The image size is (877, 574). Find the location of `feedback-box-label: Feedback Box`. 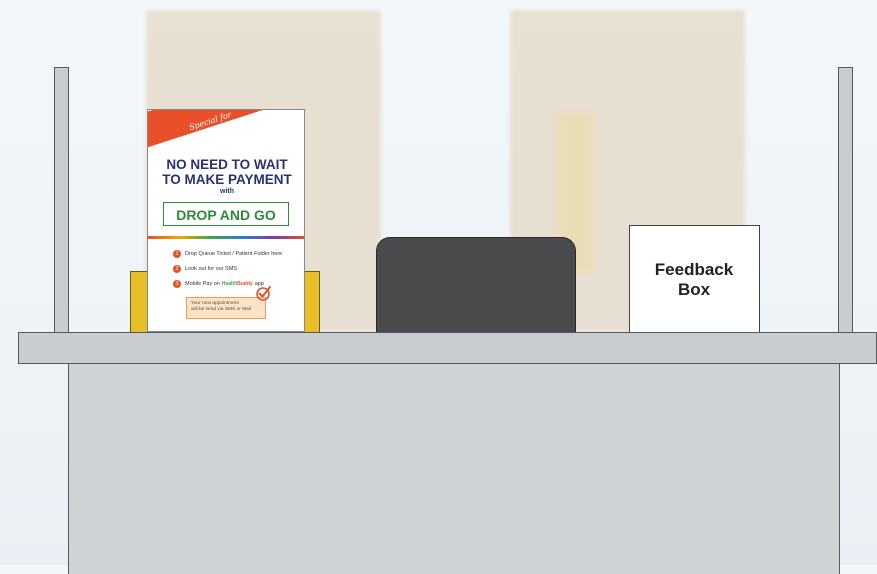

feedback-box-label: Feedback Box is located at coordinates (694, 280).